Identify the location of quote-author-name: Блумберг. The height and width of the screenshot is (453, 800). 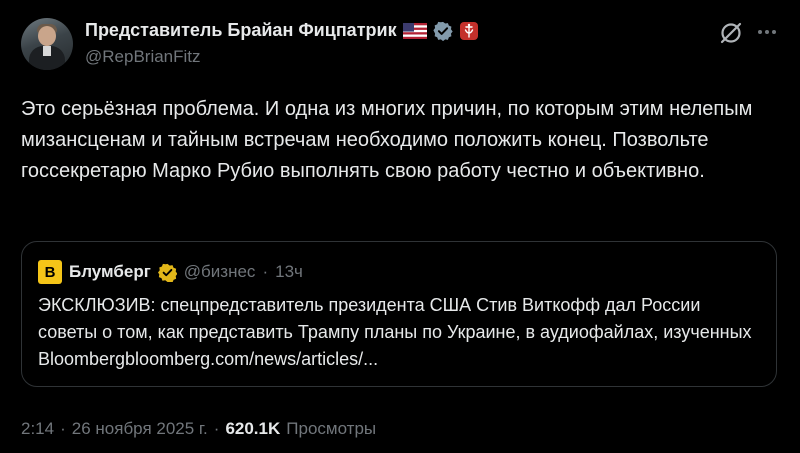
(110, 272).